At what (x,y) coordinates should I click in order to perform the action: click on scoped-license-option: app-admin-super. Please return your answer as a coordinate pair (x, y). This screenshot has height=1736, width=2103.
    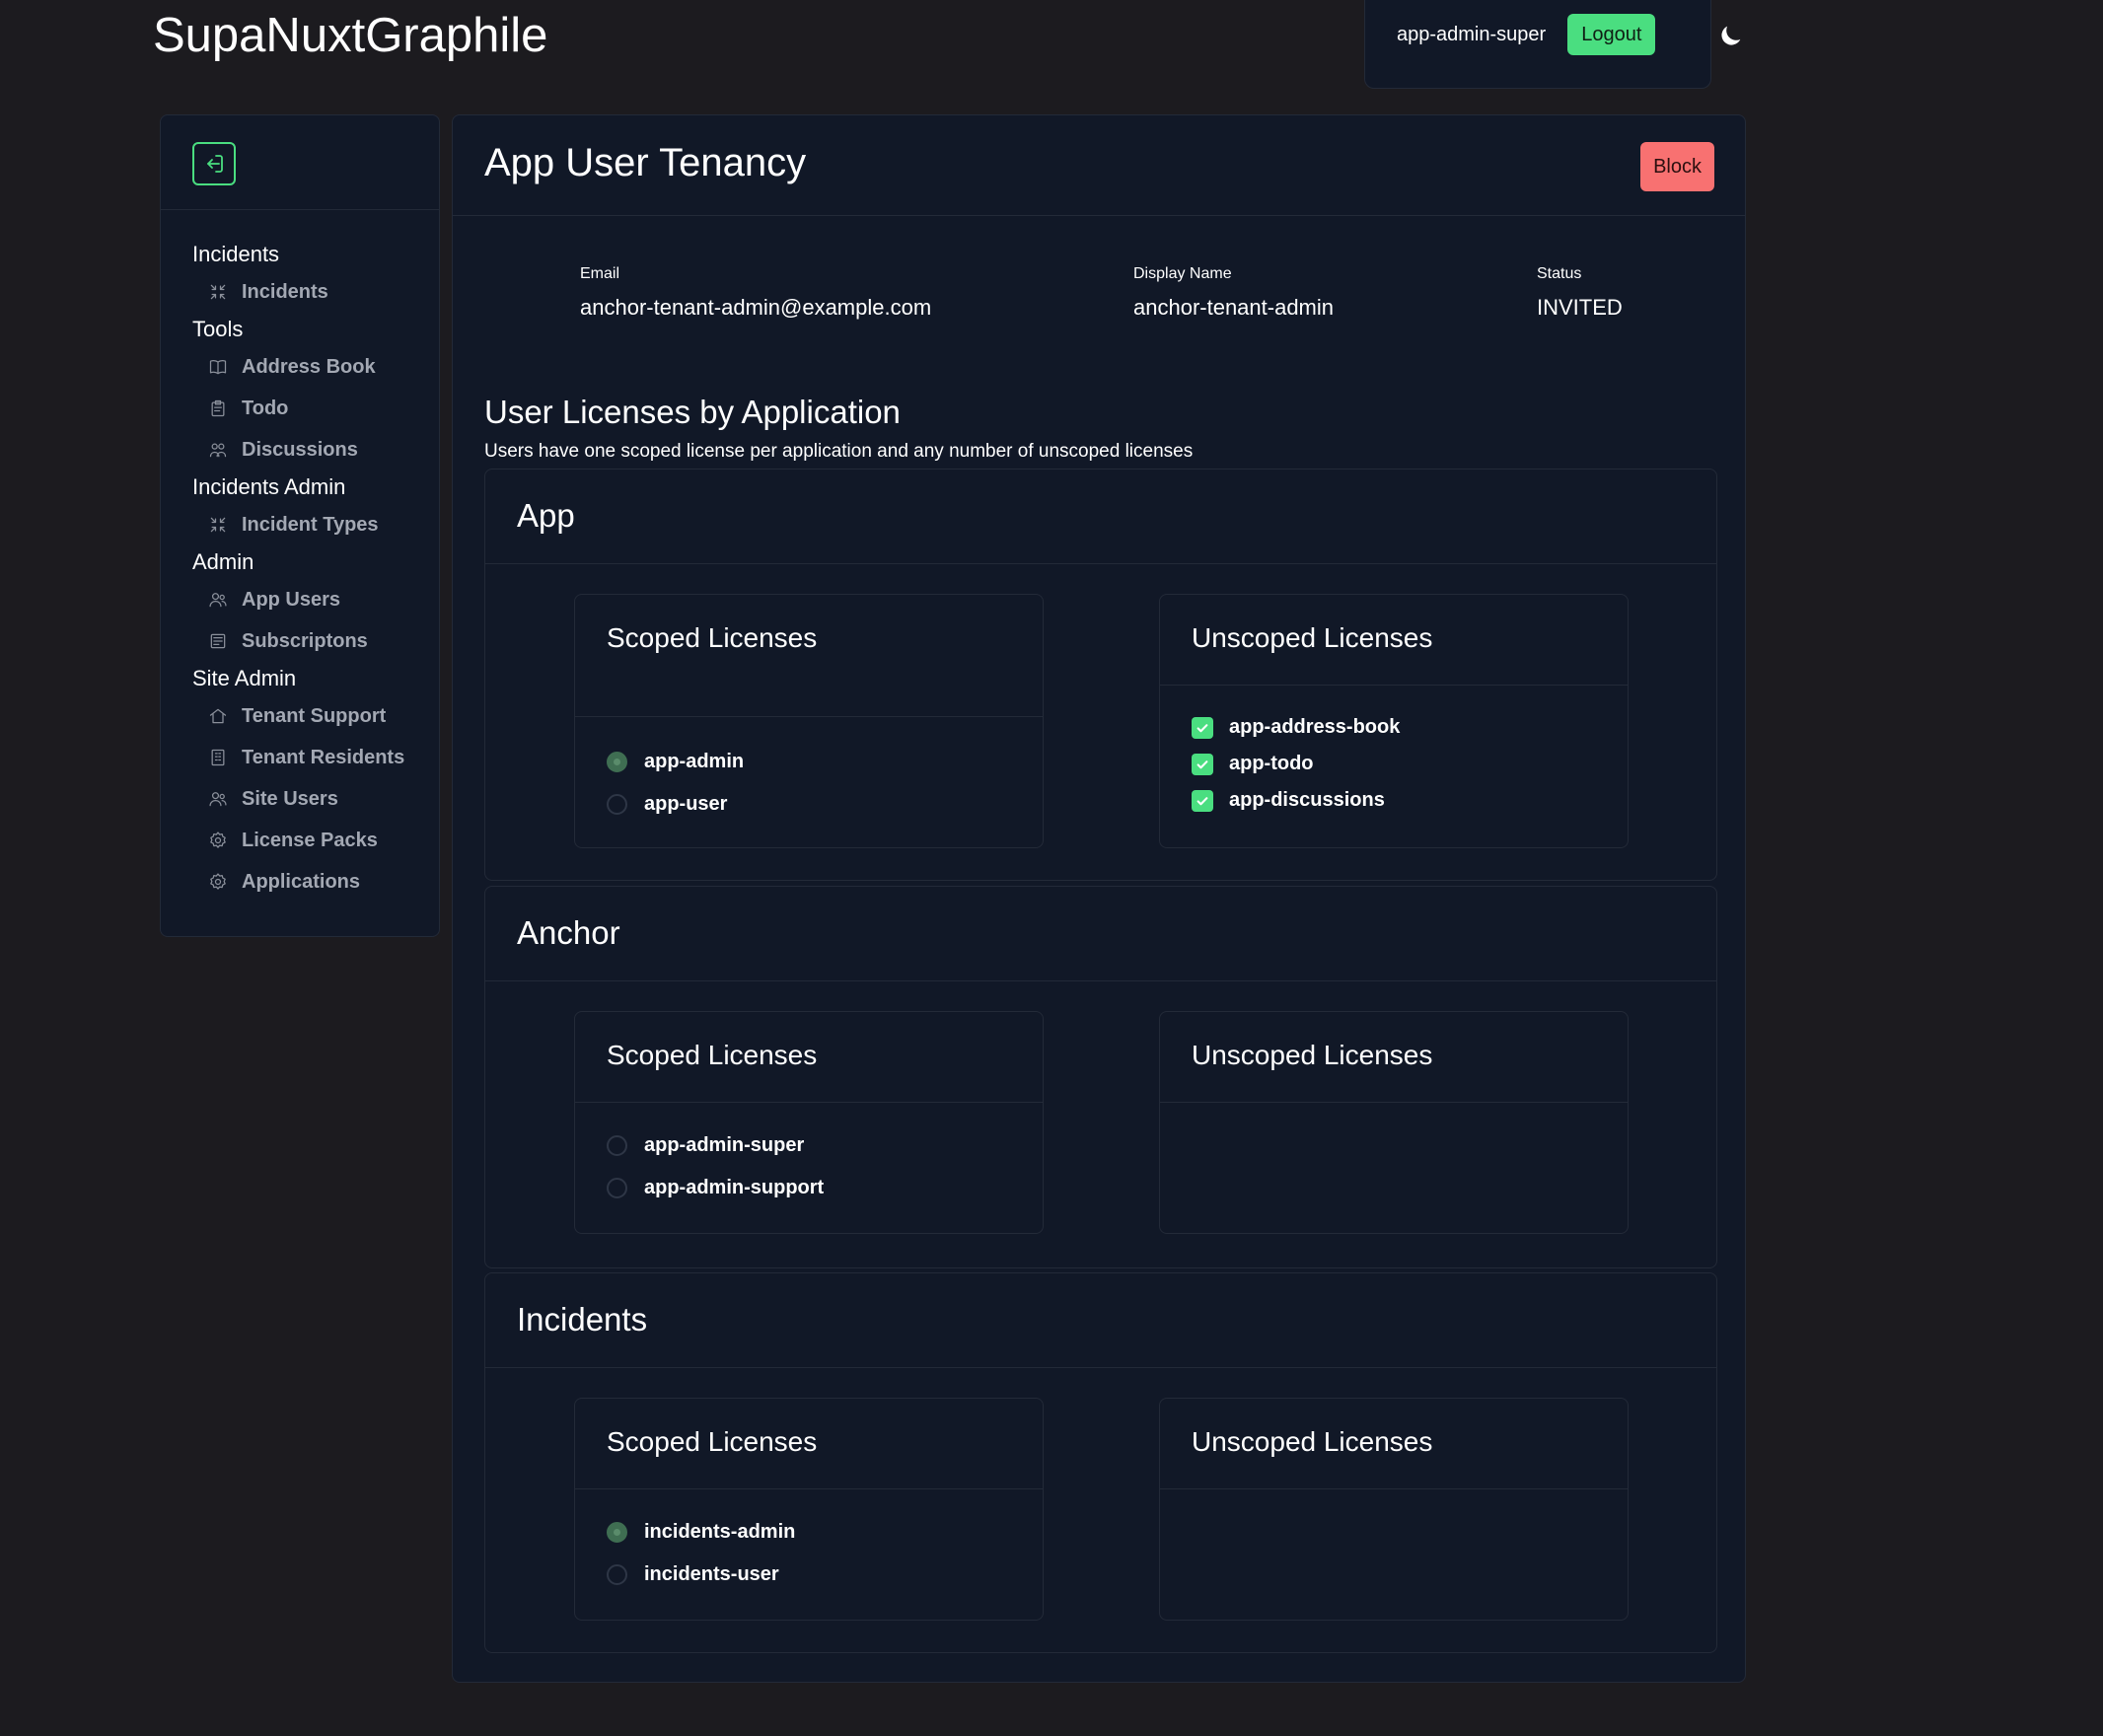
    Looking at the image, I should click on (809, 1145).